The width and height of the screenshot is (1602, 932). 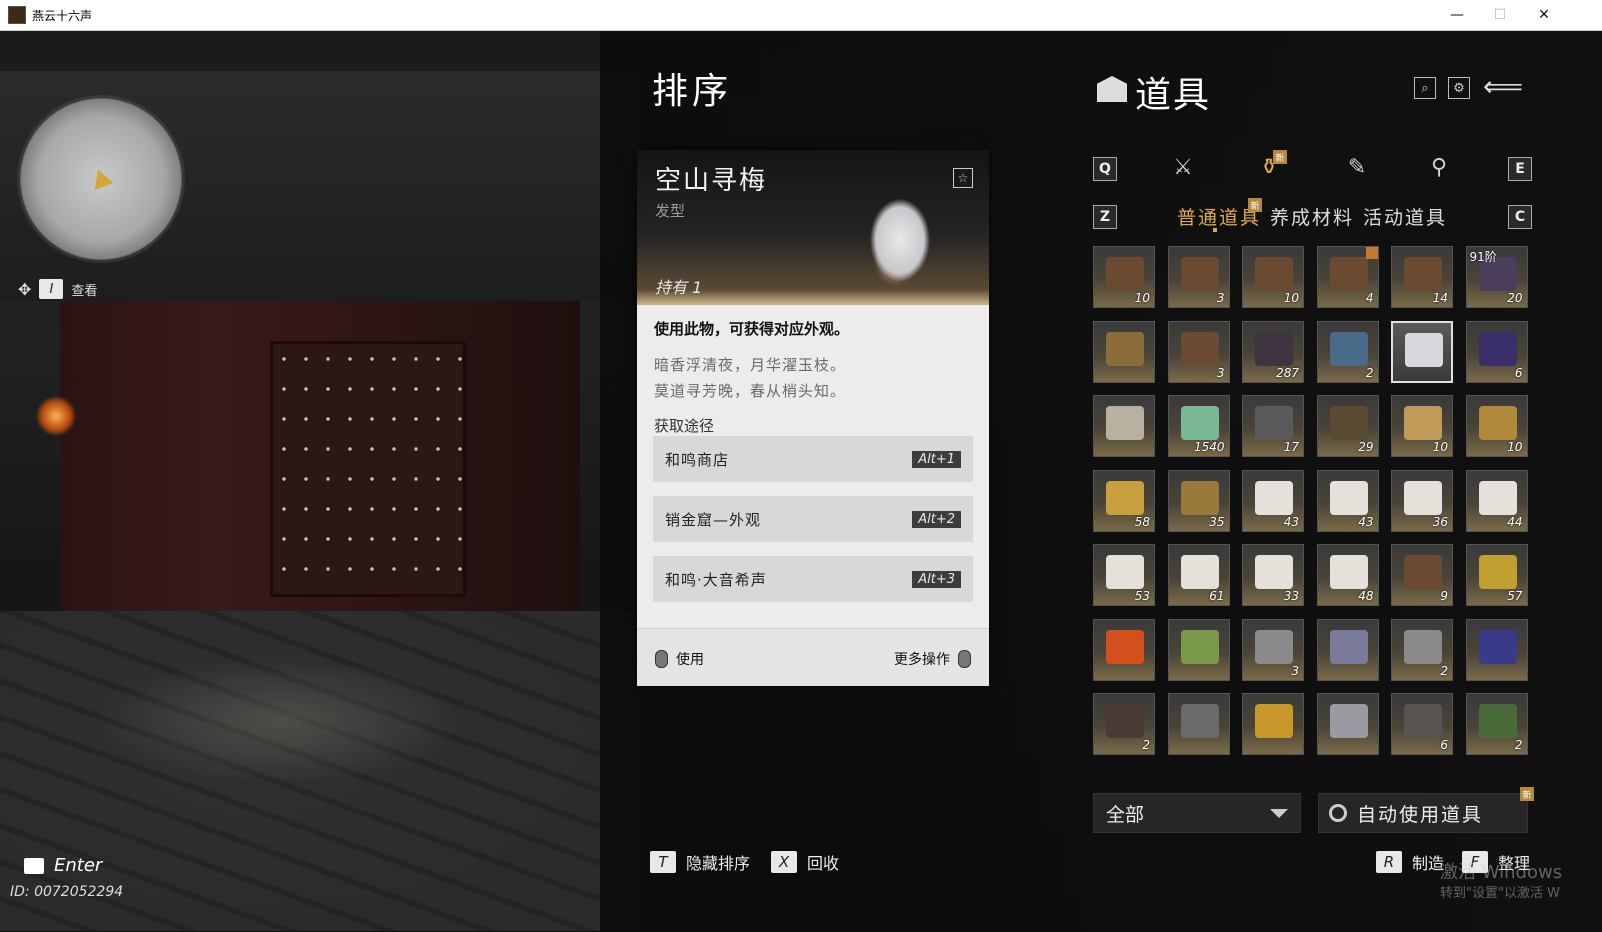 I want to click on item-count: 20, so click(x=1515, y=298).